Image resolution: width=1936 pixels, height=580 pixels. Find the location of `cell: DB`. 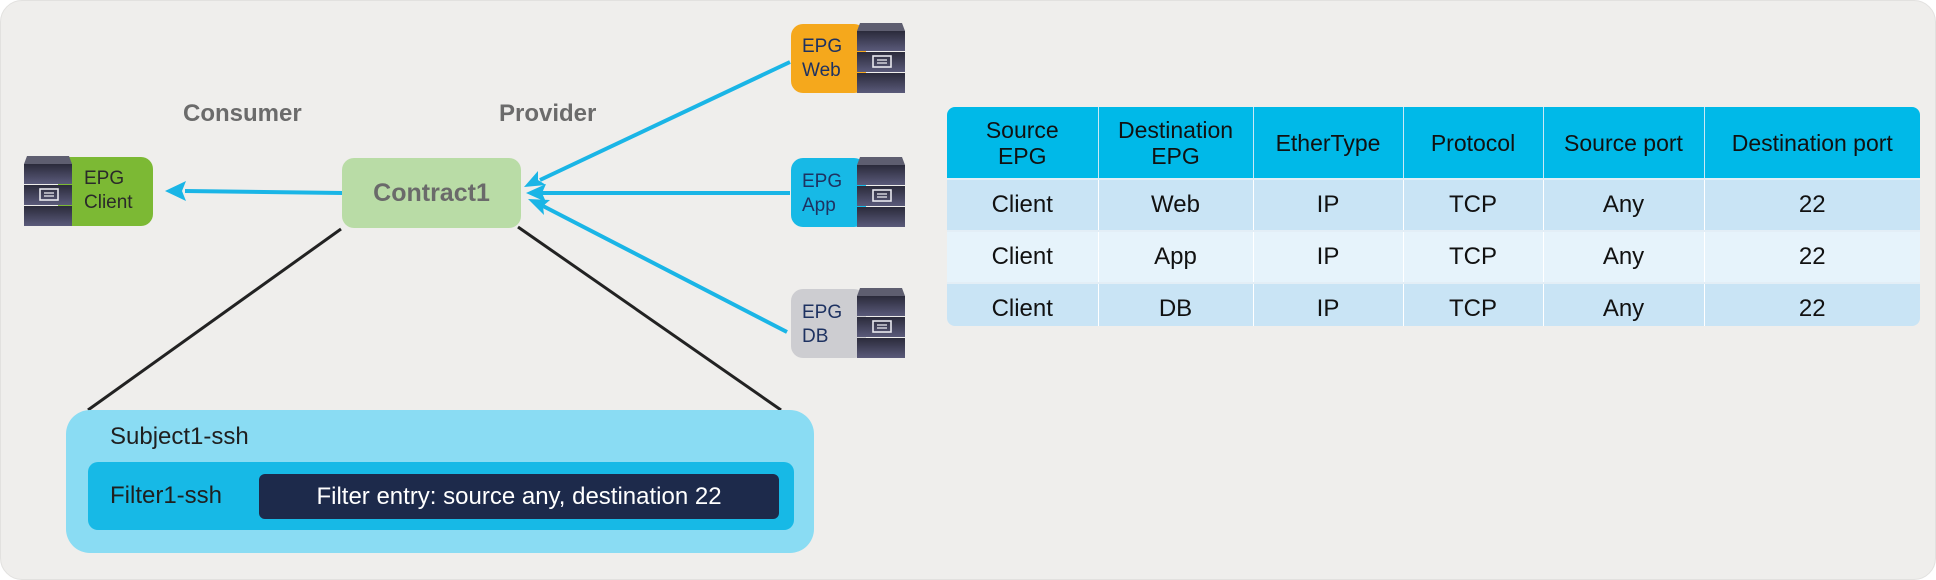

cell: DB is located at coordinates (1176, 304).